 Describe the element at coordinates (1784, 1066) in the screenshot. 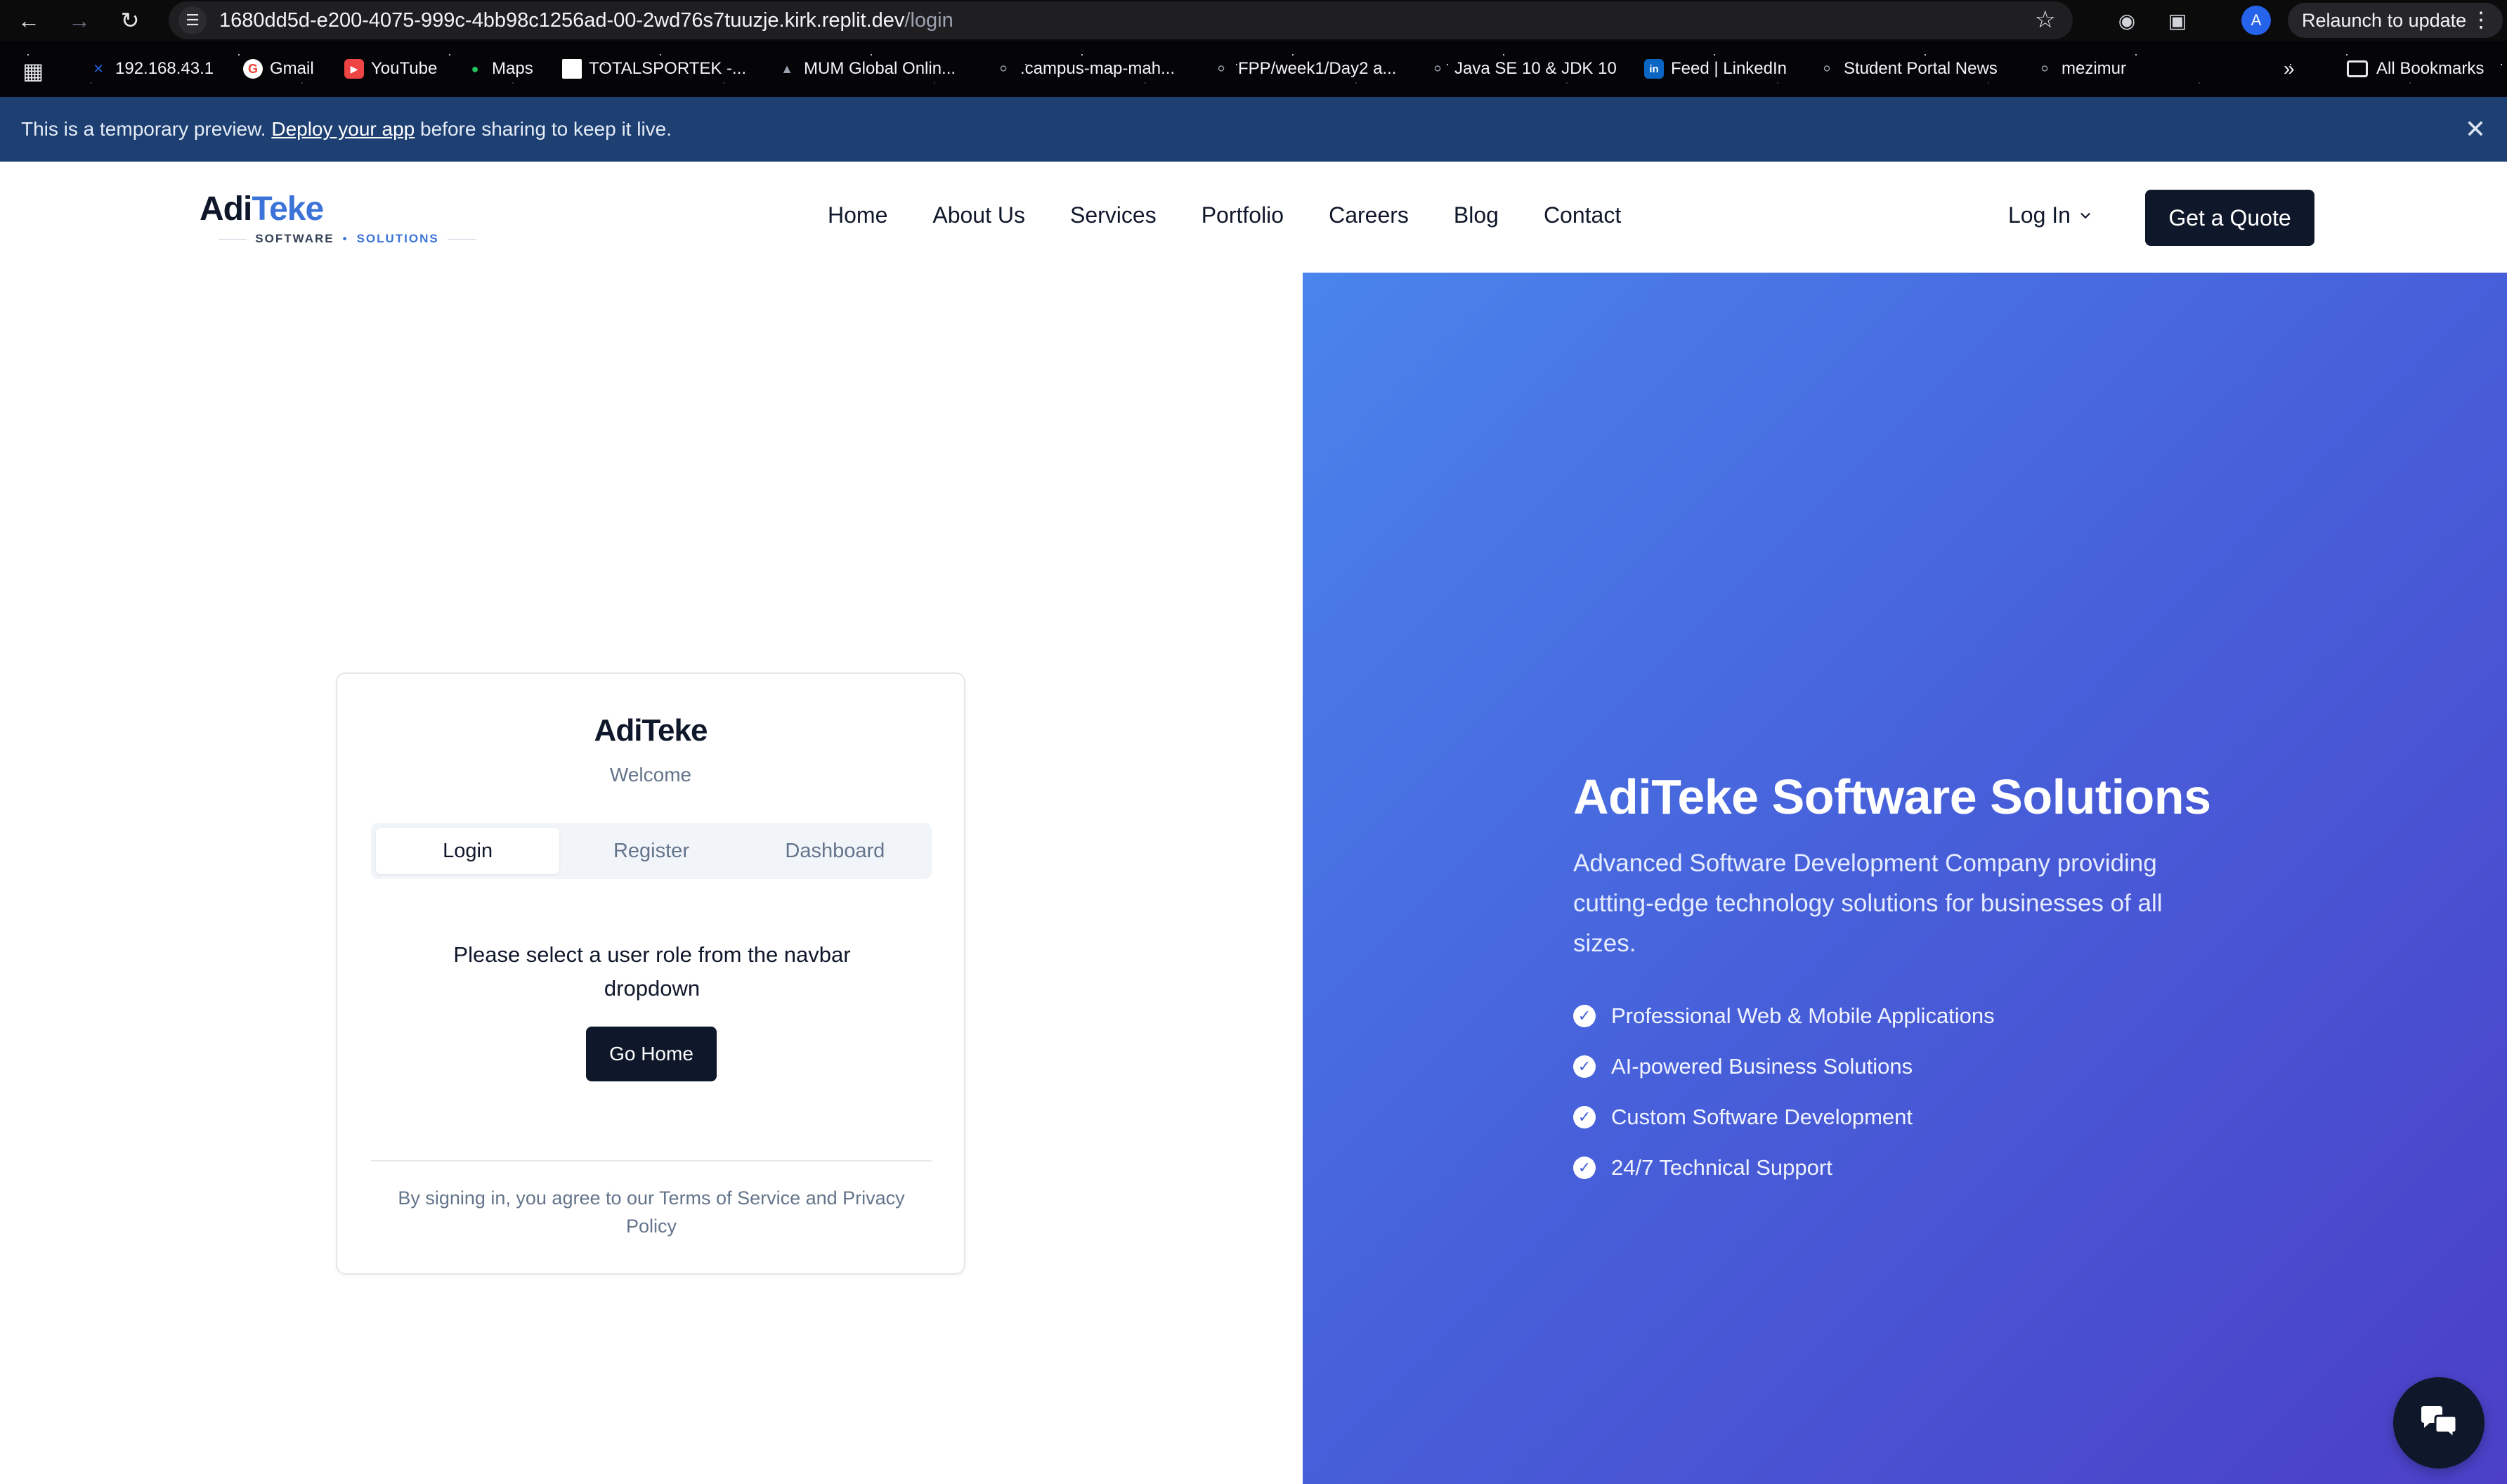

I see `feature-item: ✓ AI-powered Business Solutions` at that location.